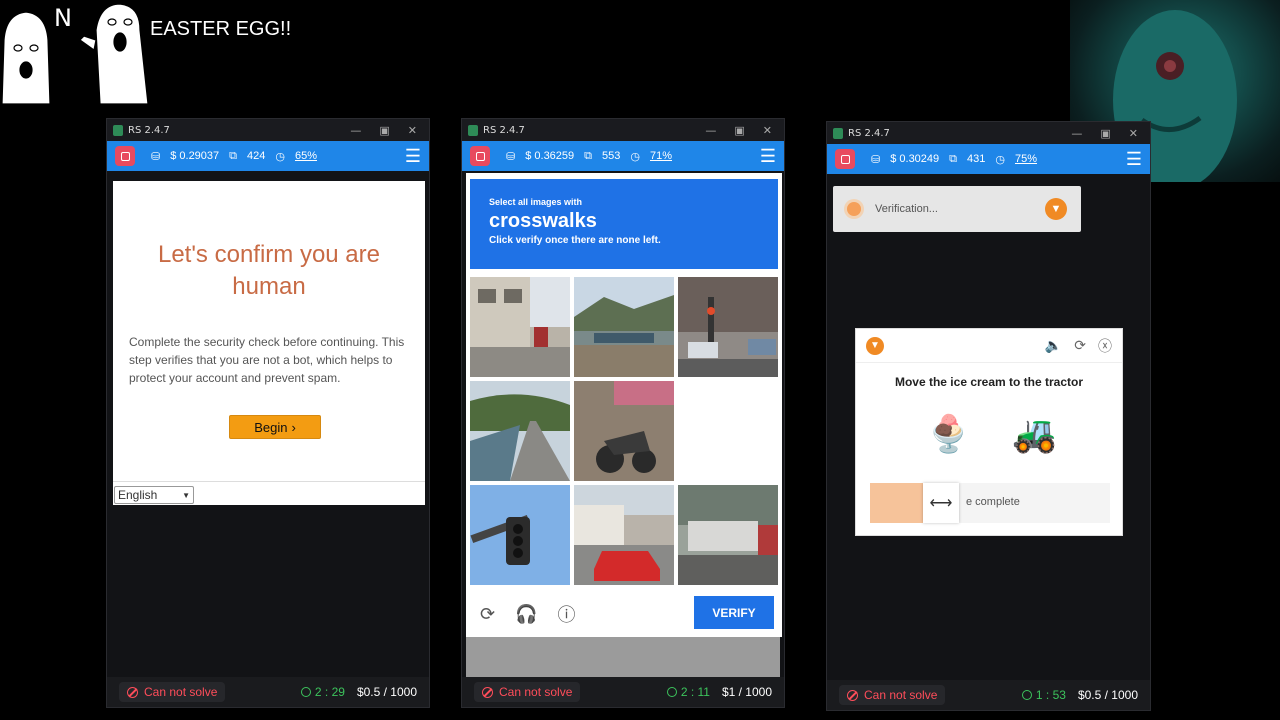 The height and width of the screenshot is (720, 1280). What do you see at coordinates (989, 382) in the screenshot?
I see `puzzle-question: Move the ice cream to the tractor` at bounding box center [989, 382].